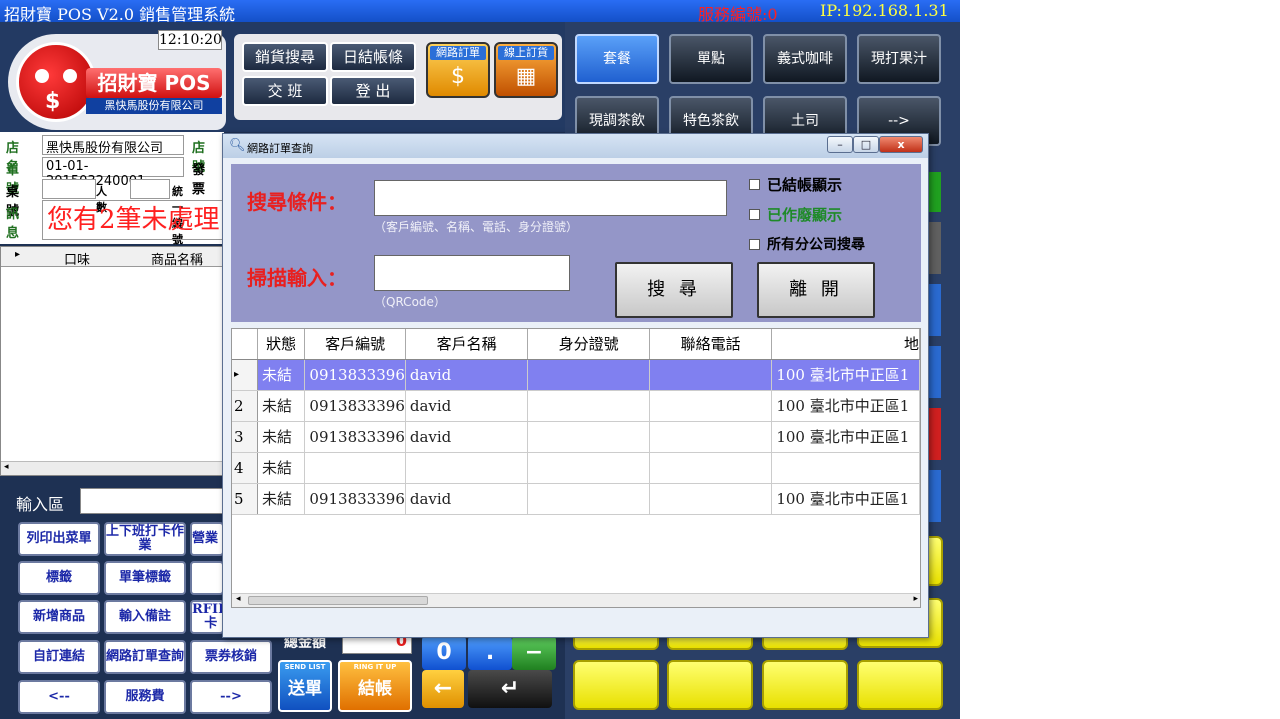  Describe the element at coordinates (237, 145) in the screenshot. I see `magnifier-icon: 🔍︎` at that location.